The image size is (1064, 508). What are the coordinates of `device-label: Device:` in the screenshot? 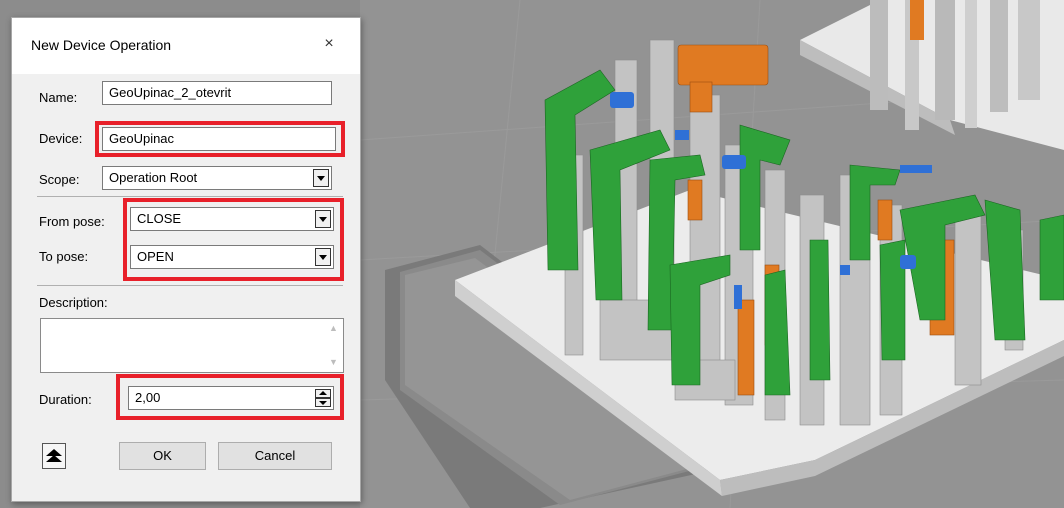 It's located at (61, 138).